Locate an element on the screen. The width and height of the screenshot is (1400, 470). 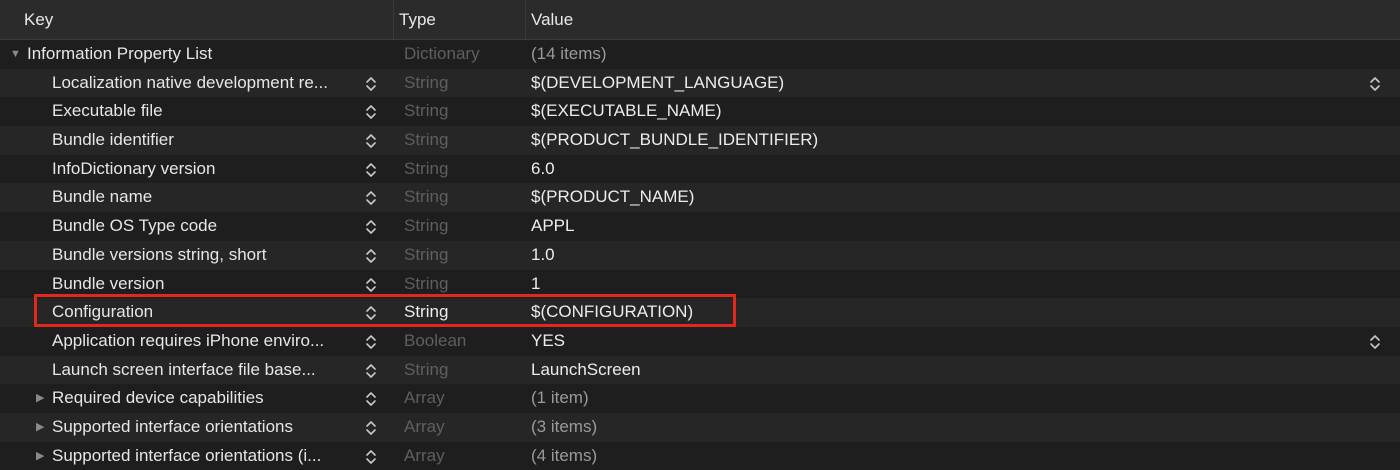
row-value: (14 items) is located at coordinates (569, 53).